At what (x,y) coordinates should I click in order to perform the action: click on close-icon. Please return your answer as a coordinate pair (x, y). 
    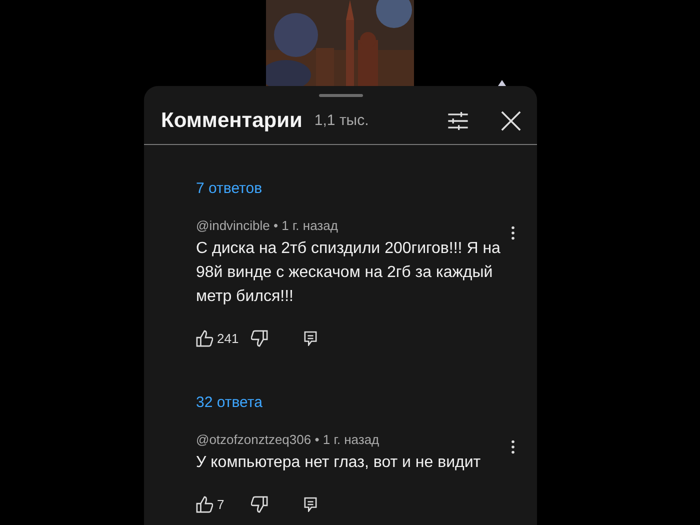
    Looking at the image, I should click on (511, 120).